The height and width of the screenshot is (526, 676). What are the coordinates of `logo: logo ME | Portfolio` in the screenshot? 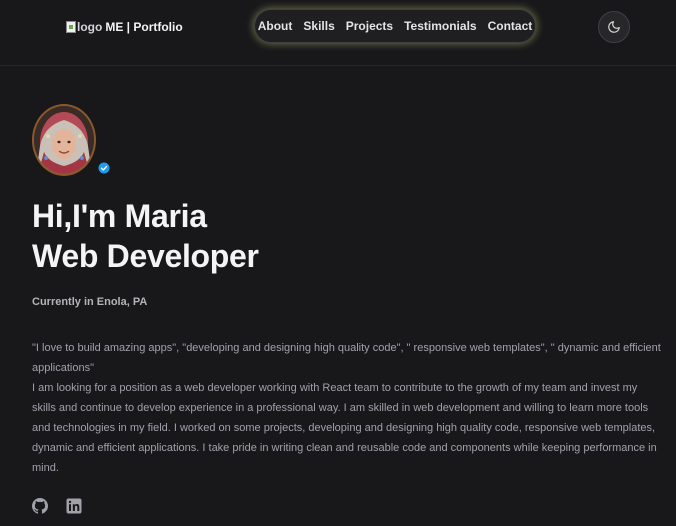 It's located at (124, 27).